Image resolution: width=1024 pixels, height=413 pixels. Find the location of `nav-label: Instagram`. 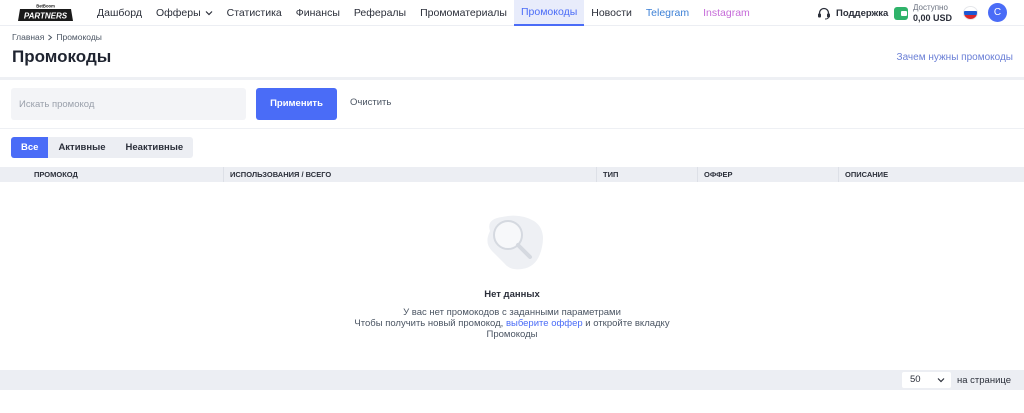

nav-label: Instagram is located at coordinates (726, 13).